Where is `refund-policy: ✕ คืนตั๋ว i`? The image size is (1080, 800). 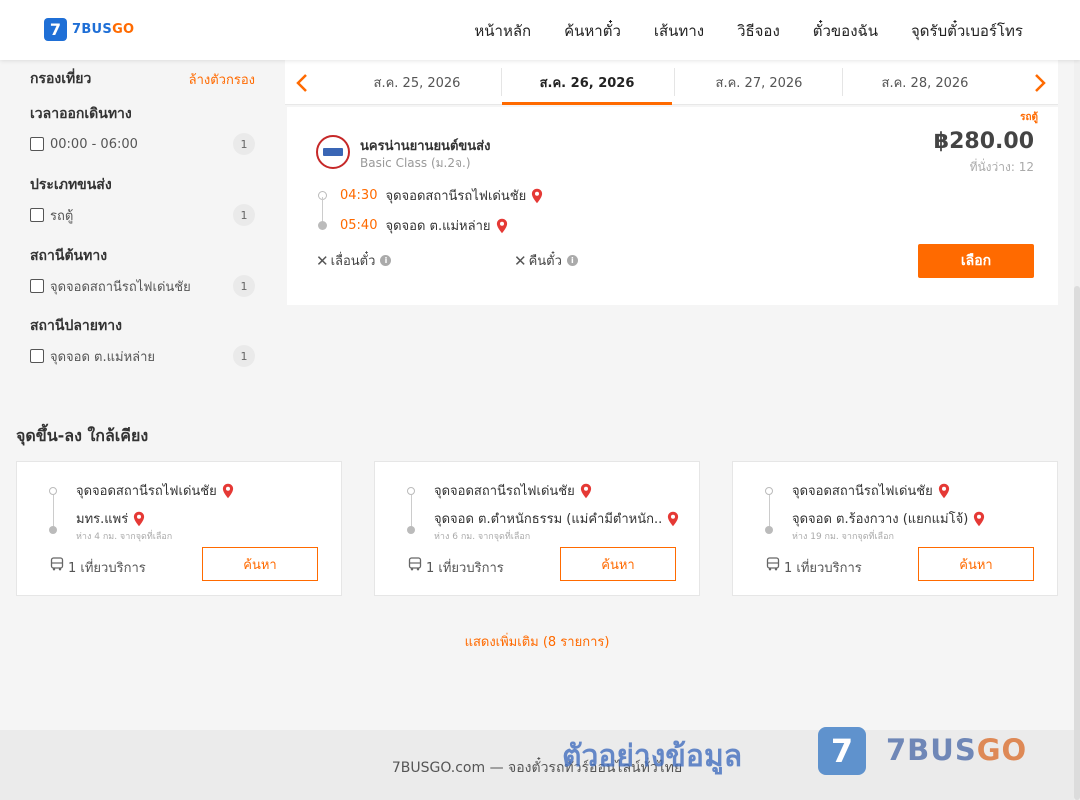 refund-policy: ✕ คืนตั๋ว i is located at coordinates (546, 260).